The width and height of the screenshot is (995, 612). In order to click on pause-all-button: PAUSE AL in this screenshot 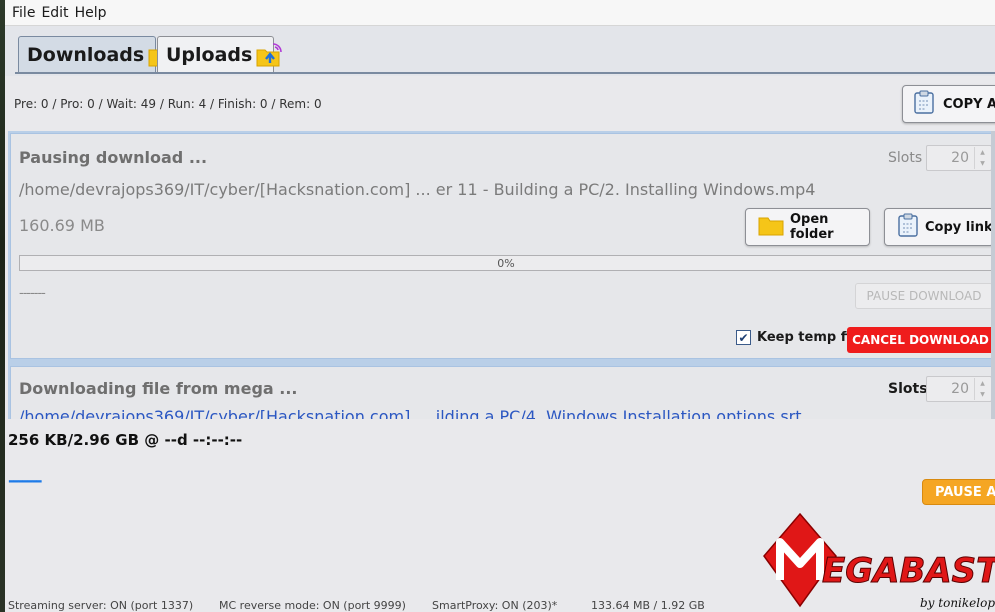, I will do `click(958, 492)`.